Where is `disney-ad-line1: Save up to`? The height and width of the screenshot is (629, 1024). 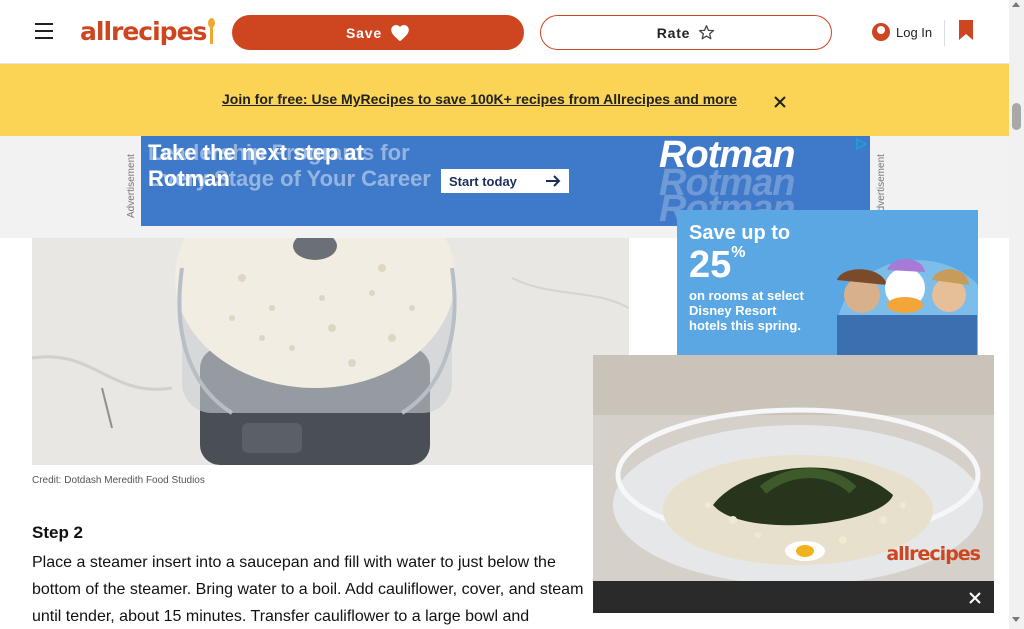 disney-ad-line1: Save up to is located at coordinates (740, 233).